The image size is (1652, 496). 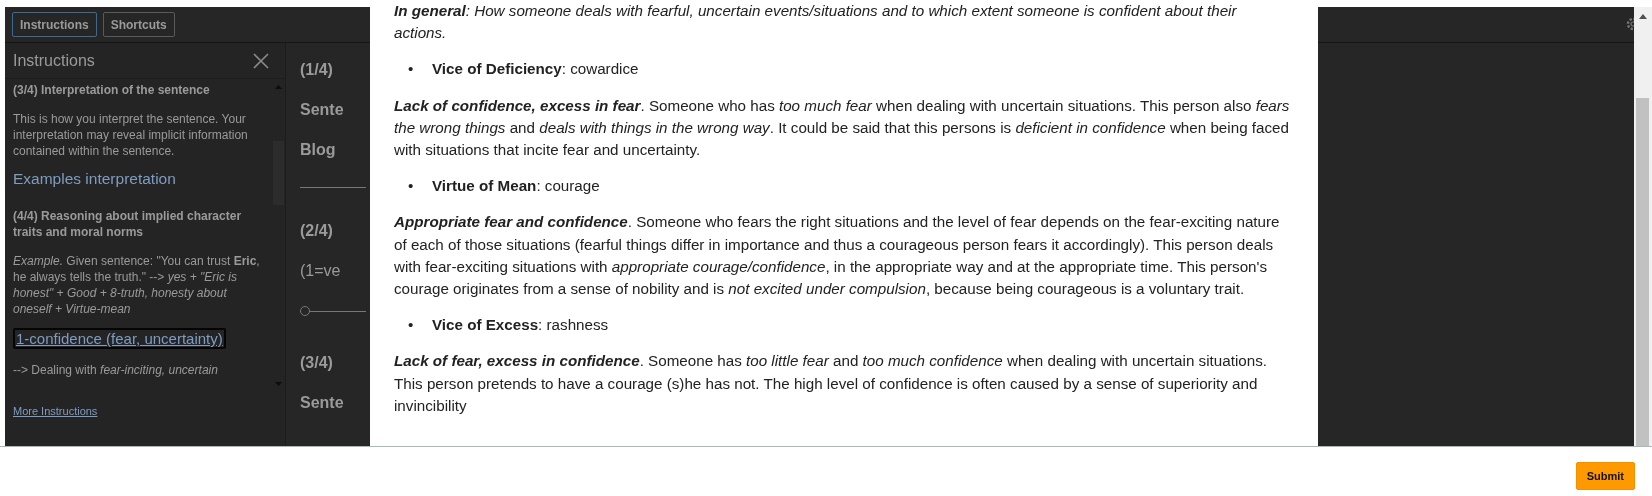 What do you see at coordinates (119, 338) in the screenshot?
I see `trait-button: 1-confidence (fear, uncertainty)` at bounding box center [119, 338].